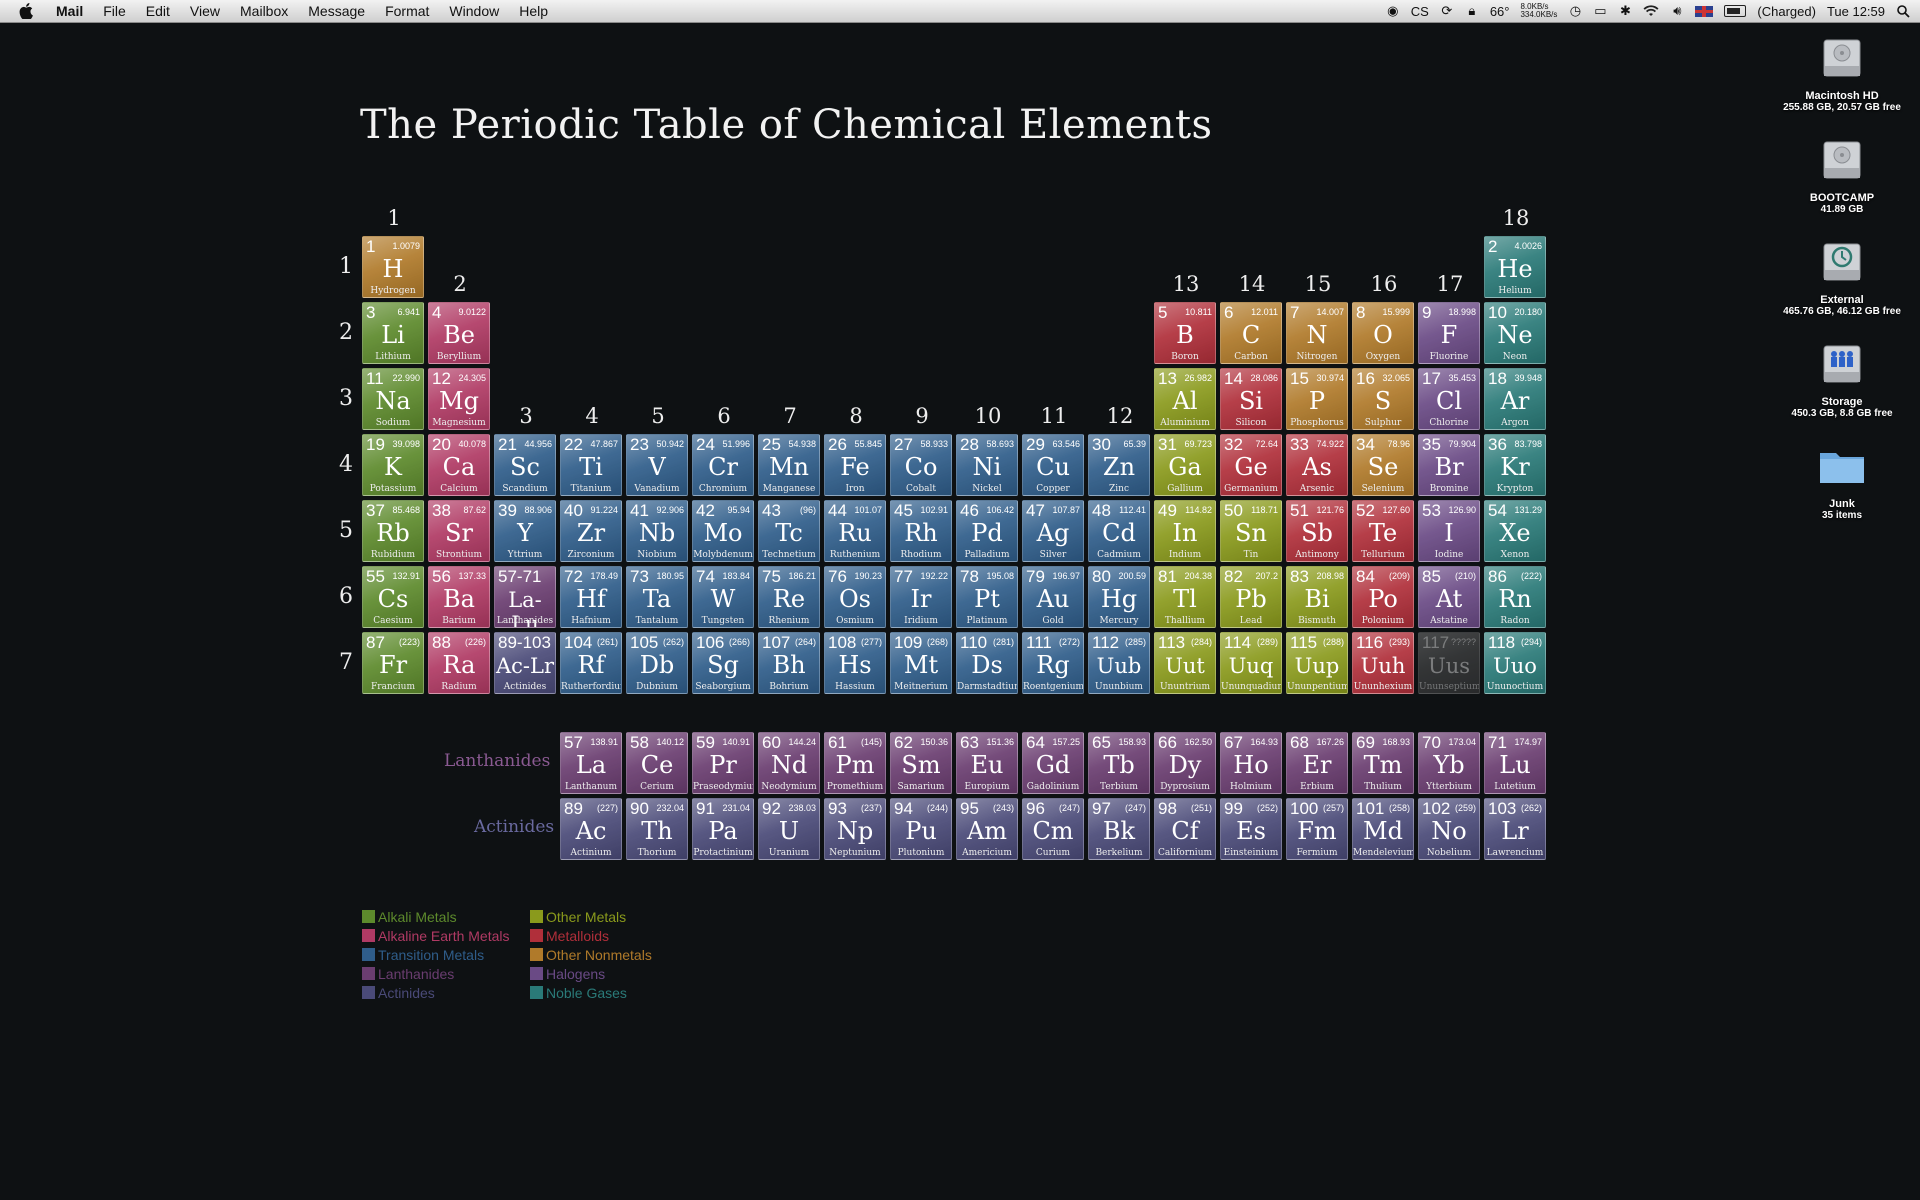 The width and height of the screenshot is (1920, 1200). What do you see at coordinates (1119, 621) in the screenshot?
I see `element-name: Mercury` at bounding box center [1119, 621].